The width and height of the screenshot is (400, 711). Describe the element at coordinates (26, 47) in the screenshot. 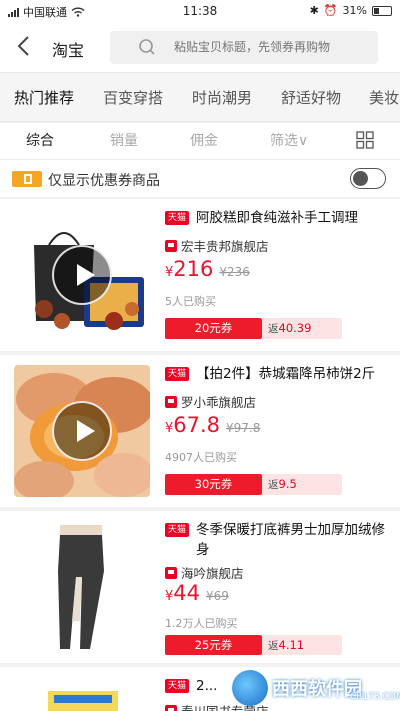

I see `chevron-left-icon` at that location.